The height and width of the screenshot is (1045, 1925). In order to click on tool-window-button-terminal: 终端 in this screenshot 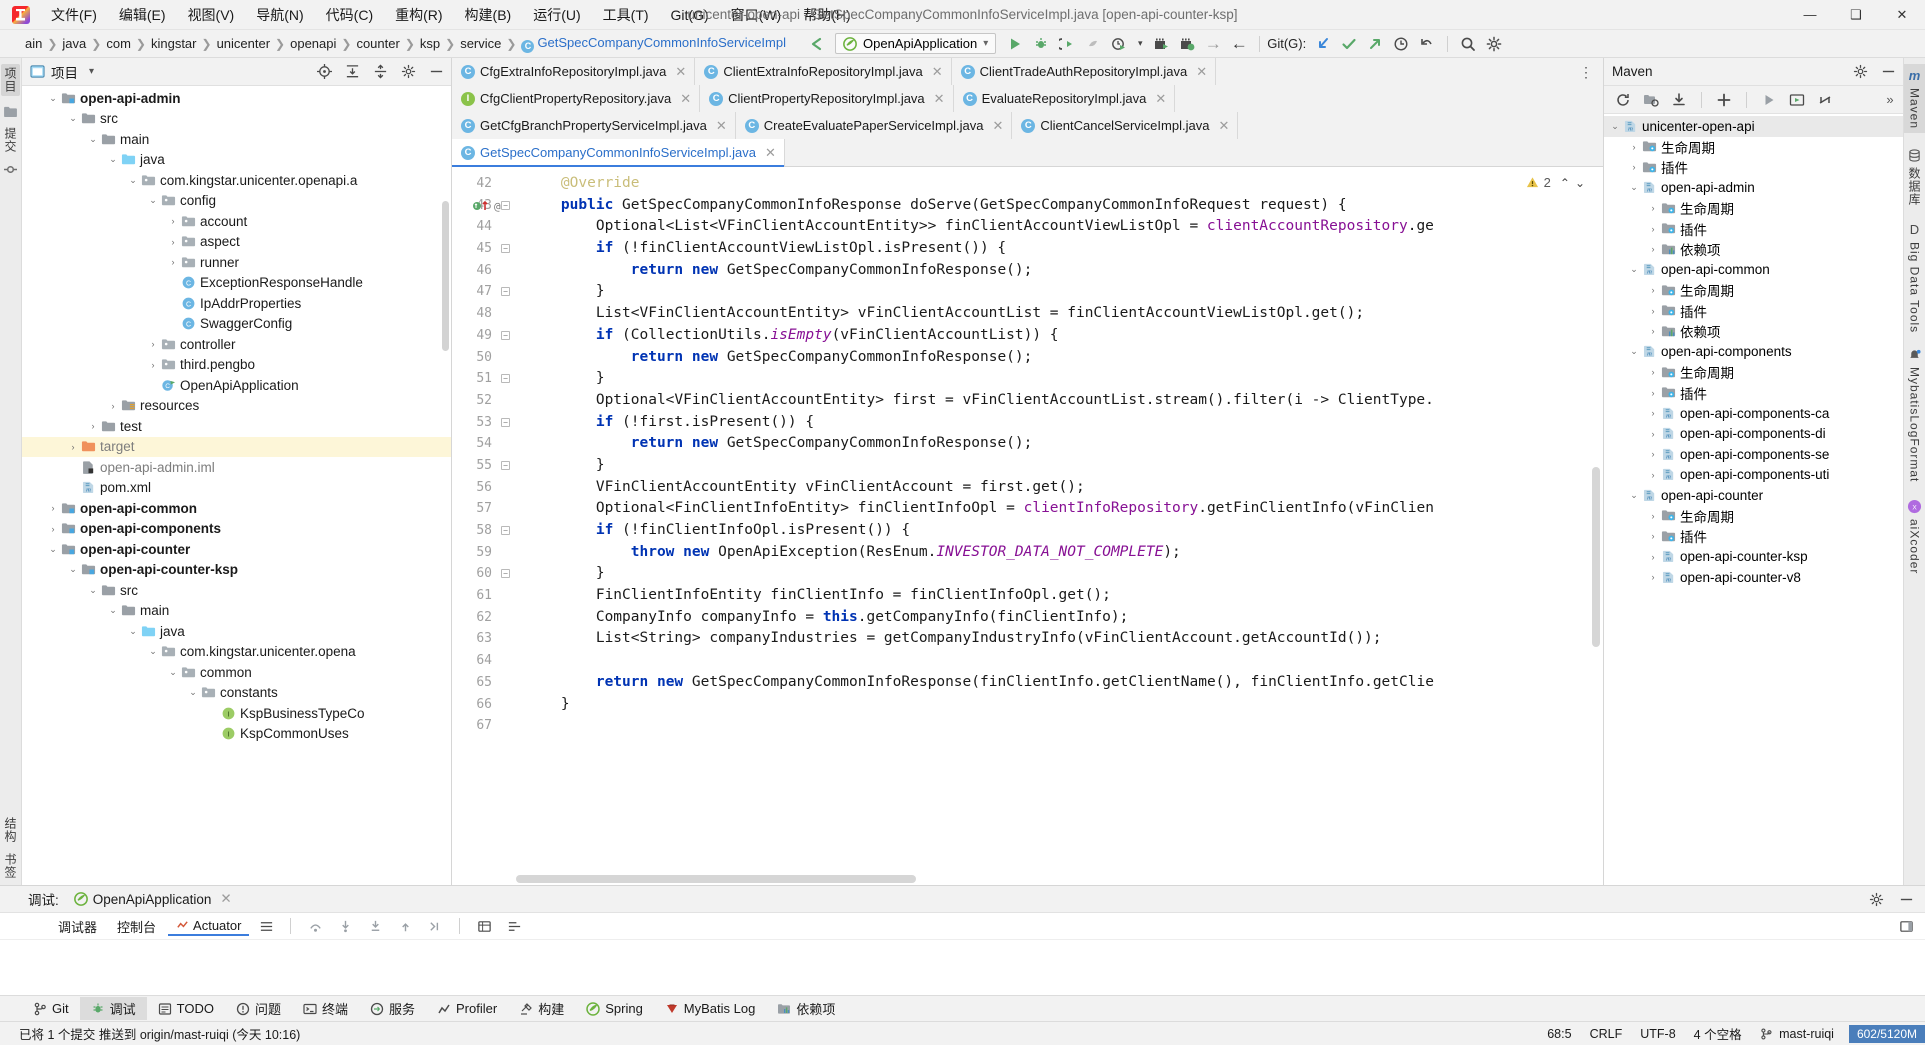, I will do `click(325, 1008)`.